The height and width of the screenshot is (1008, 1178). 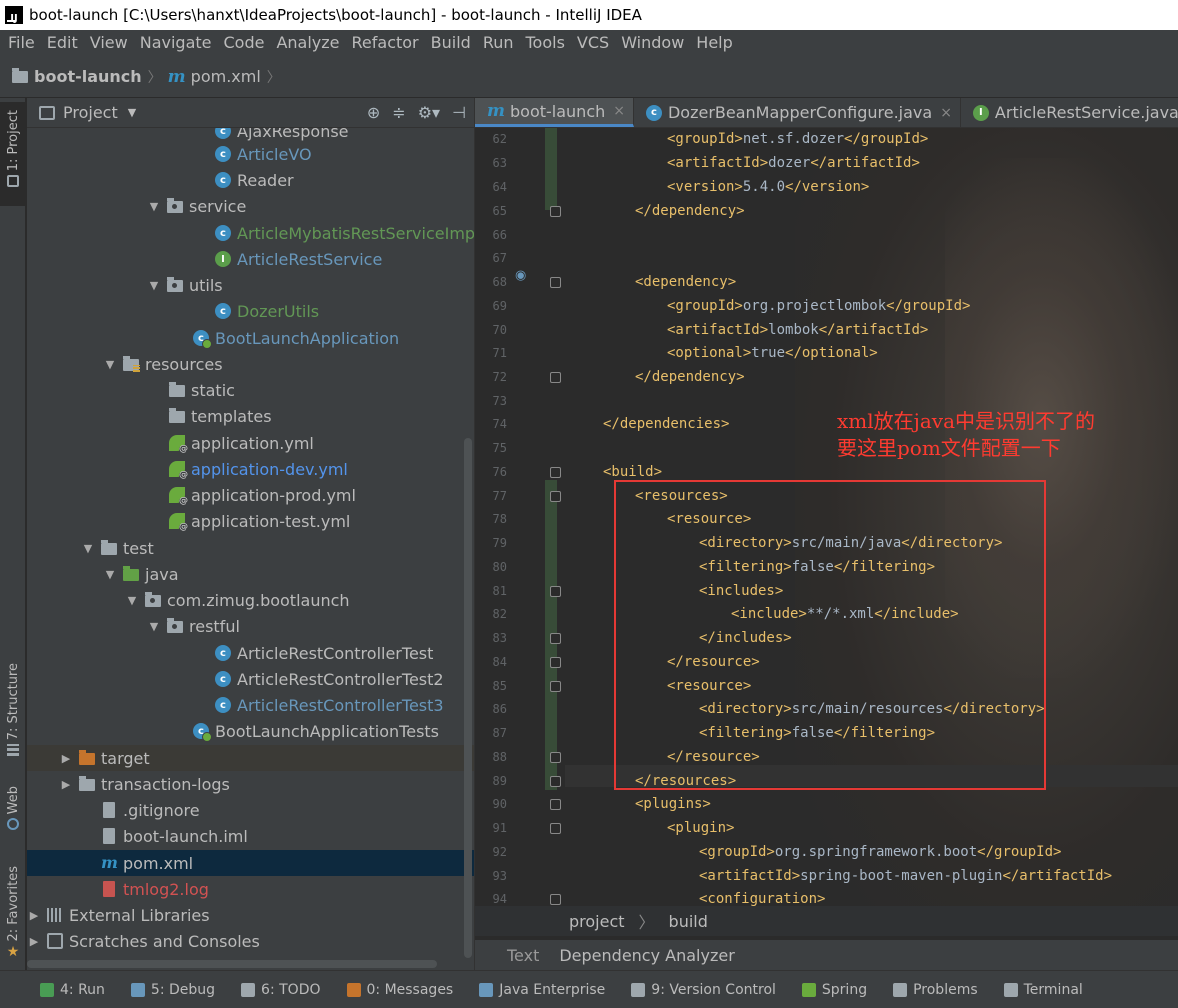 I want to click on tree-item: boot-launch.iml, so click(x=250, y=836).